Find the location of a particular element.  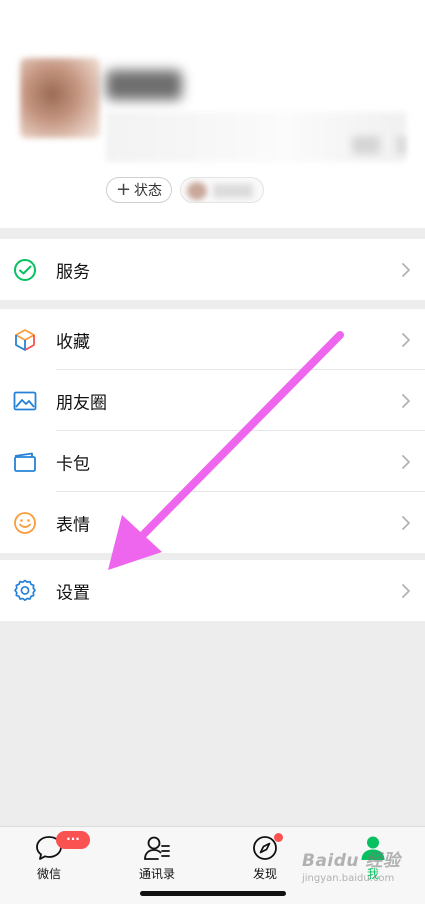

menu-item-stickers: 表情 is located at coordinates (212, 522).